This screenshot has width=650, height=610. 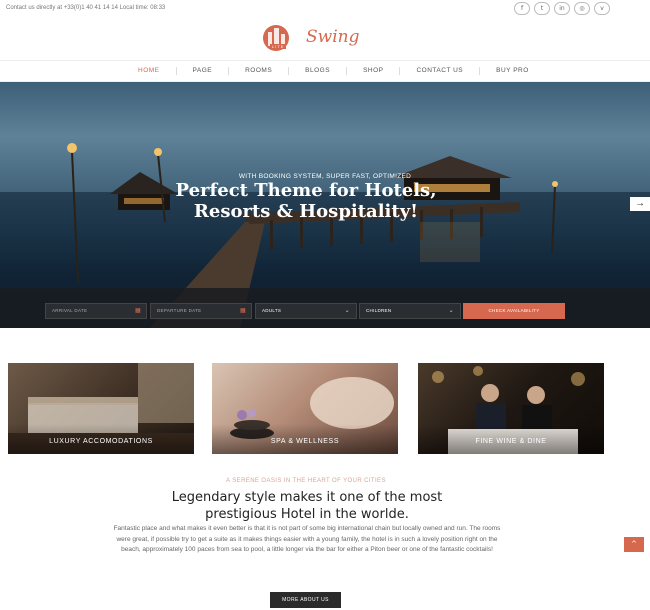 I want to click on nav-item-home: HOME, so click(x=149, y=71).